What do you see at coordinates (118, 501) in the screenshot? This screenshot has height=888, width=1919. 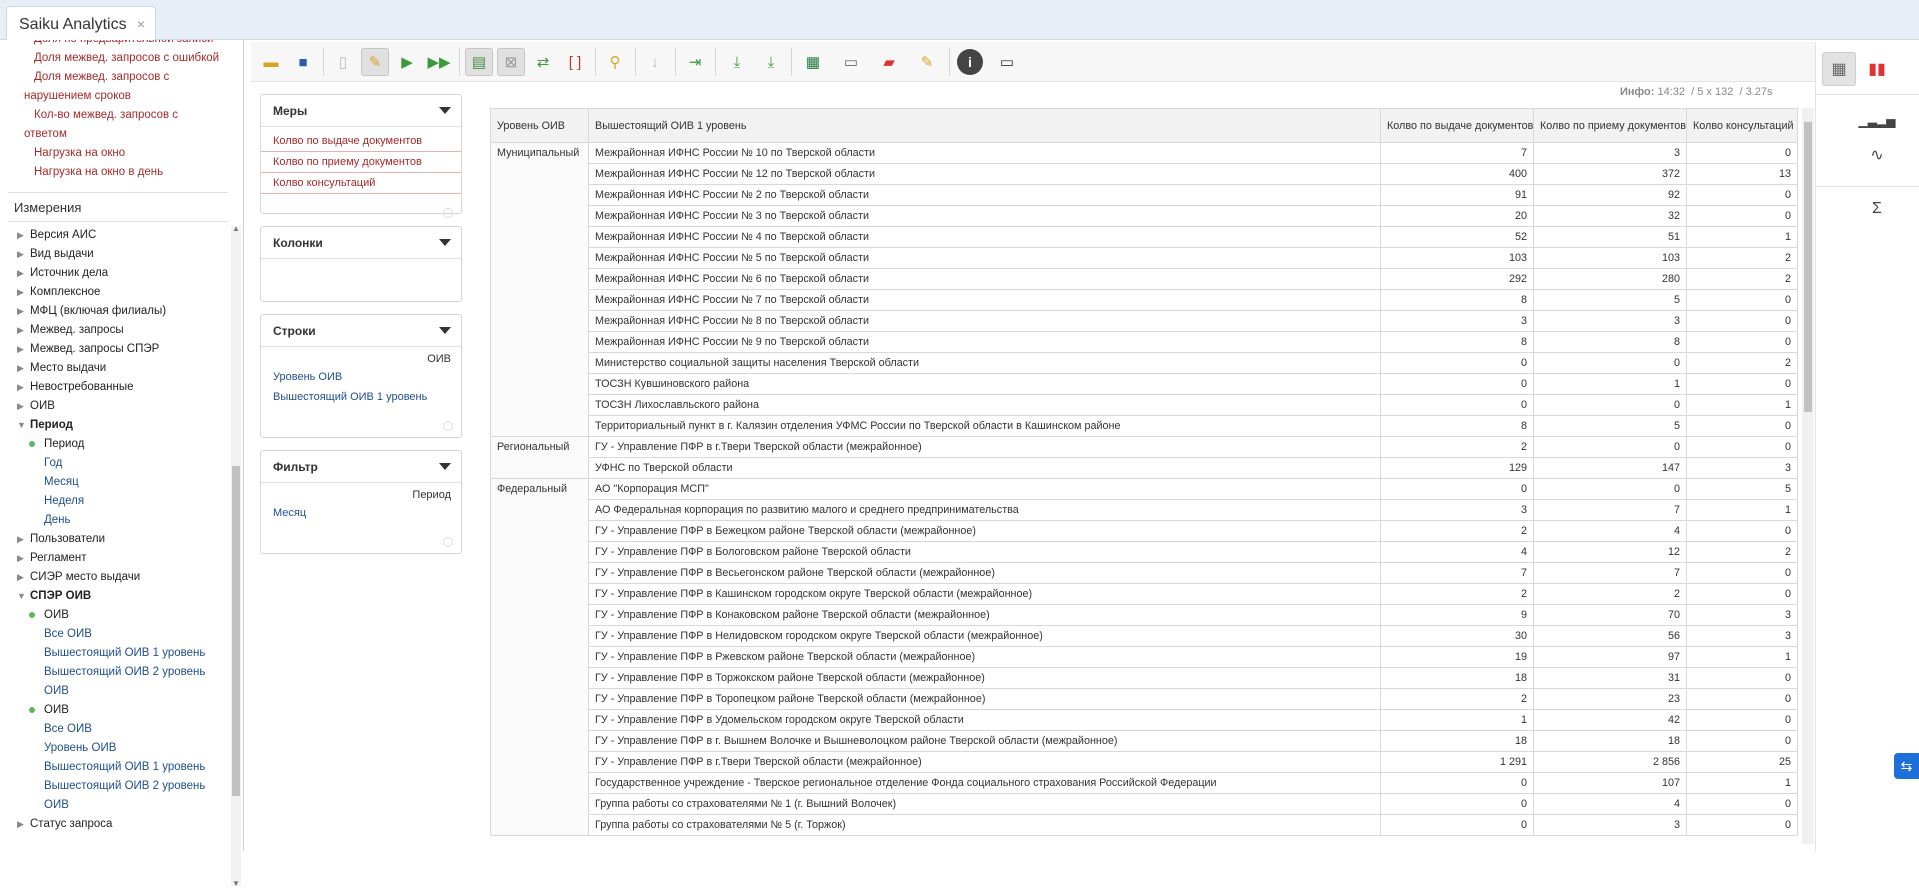 I see `level-item: Неделя` at bounding box center [118, 501].